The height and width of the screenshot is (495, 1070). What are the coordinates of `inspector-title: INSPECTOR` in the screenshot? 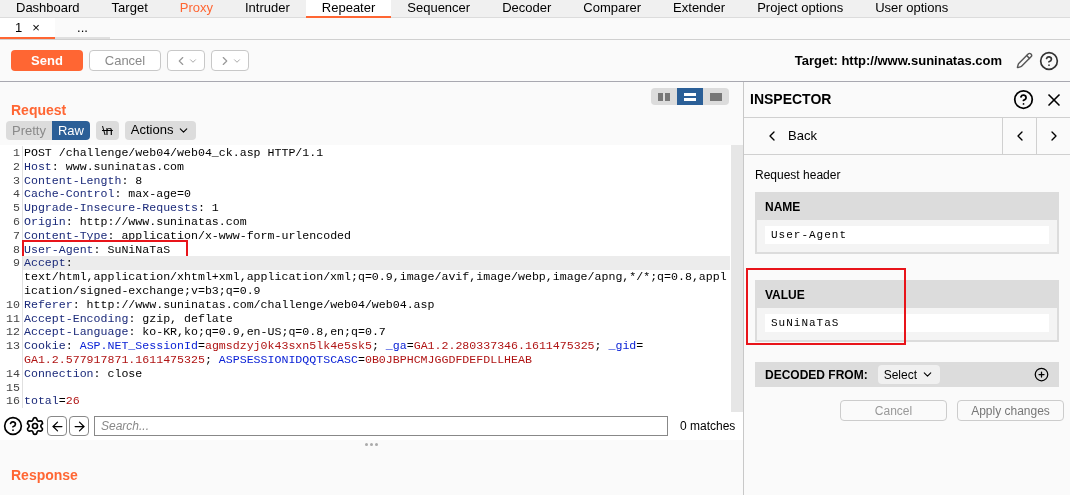 It's located at (791, 99).